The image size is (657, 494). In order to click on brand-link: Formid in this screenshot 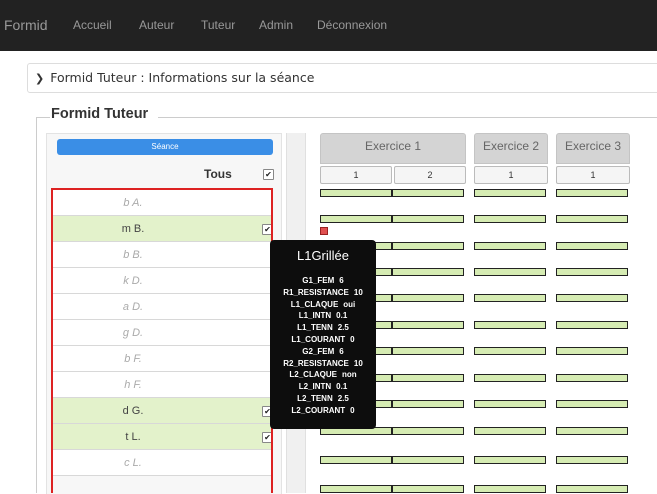, I will do `click(26, 25)`.